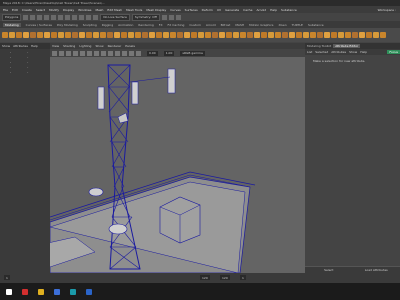 The width and height of the screenshot is (400, 300). I want to click on menu-mesh-display: Mesh Display, so click(156, 10).